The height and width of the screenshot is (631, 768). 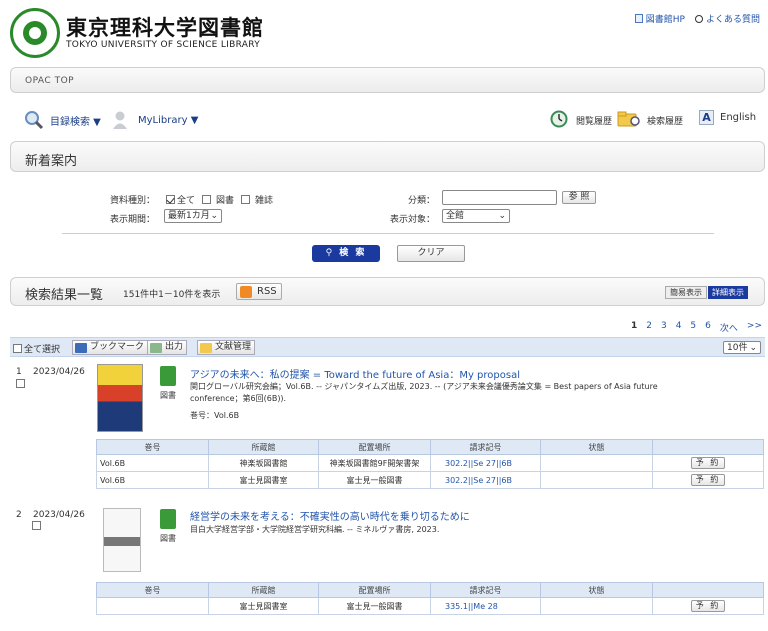 I want to click on english-label: English, so click(x=738, y=117).